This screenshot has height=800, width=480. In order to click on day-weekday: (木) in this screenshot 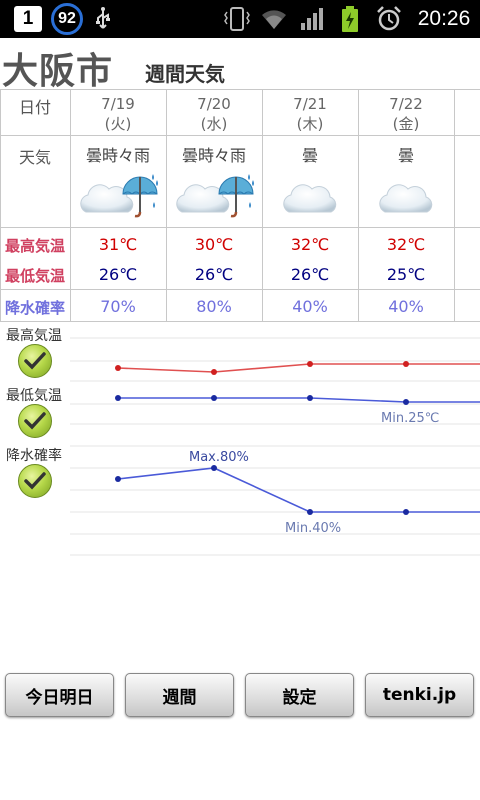, I will do `click(310, 124)`.